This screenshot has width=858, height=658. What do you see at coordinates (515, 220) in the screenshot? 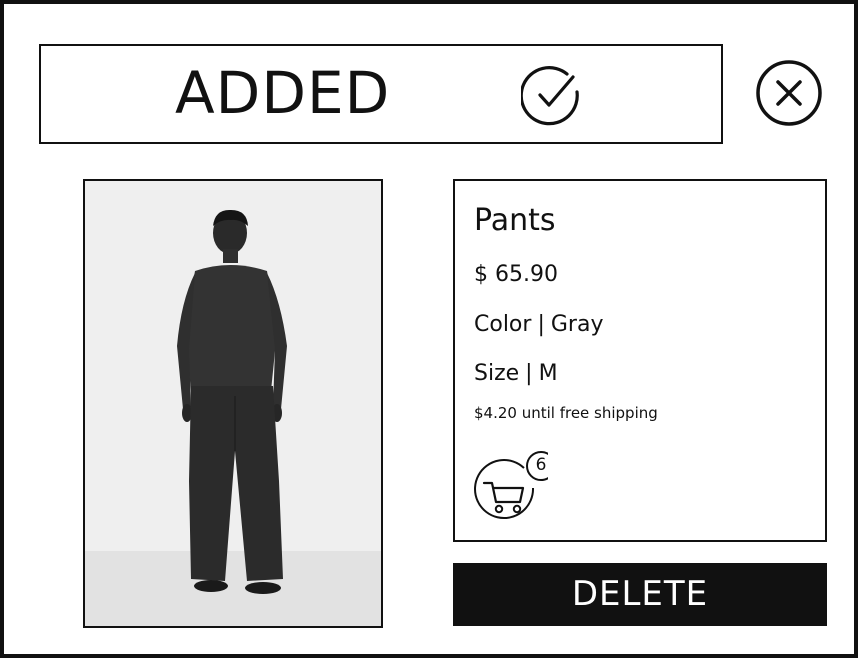
I see `product-name: Pants` at bounding box center [515, 220].